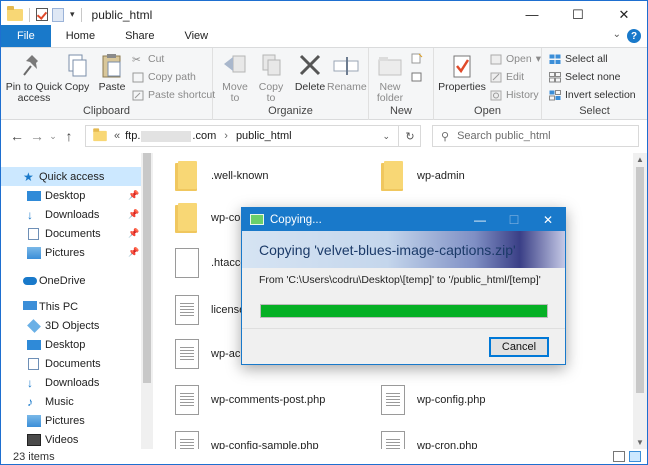  I want to click on minimize-button: —, so click(532, 14).